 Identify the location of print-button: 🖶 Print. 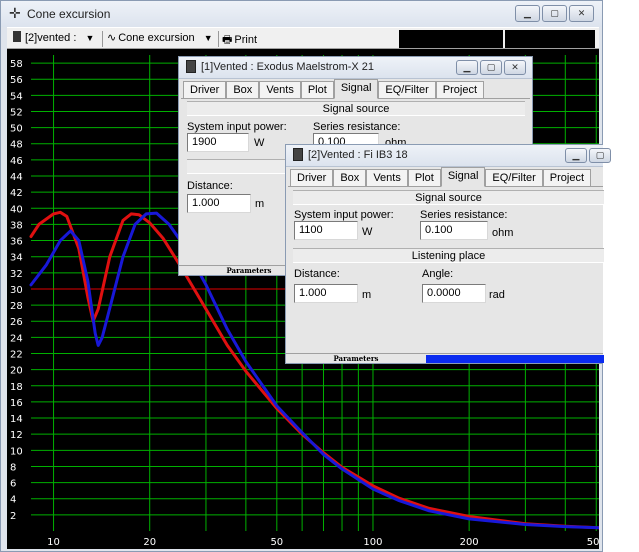
(239, 40).